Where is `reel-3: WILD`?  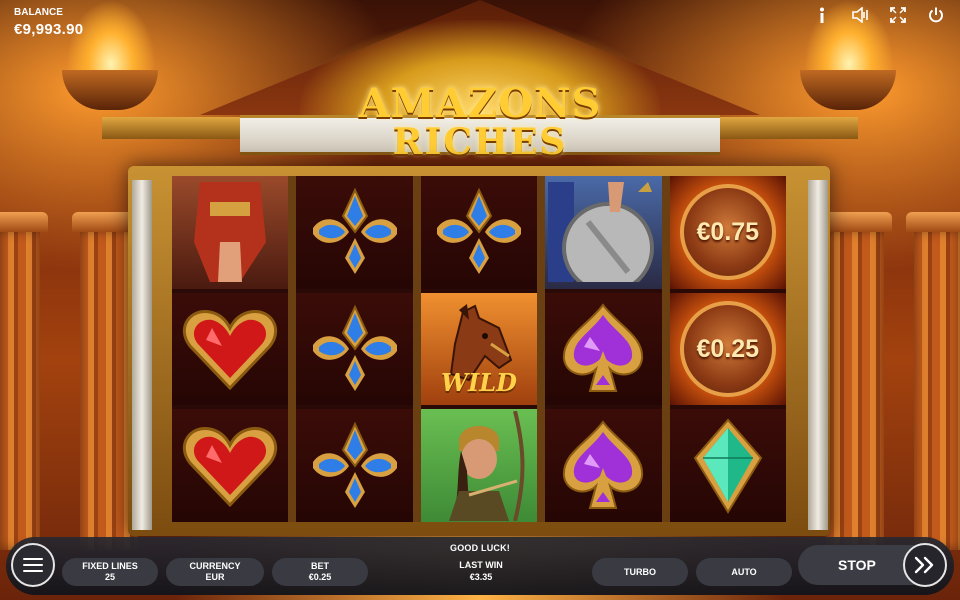
reel-3: WILD is located at coordinates (479, 349).